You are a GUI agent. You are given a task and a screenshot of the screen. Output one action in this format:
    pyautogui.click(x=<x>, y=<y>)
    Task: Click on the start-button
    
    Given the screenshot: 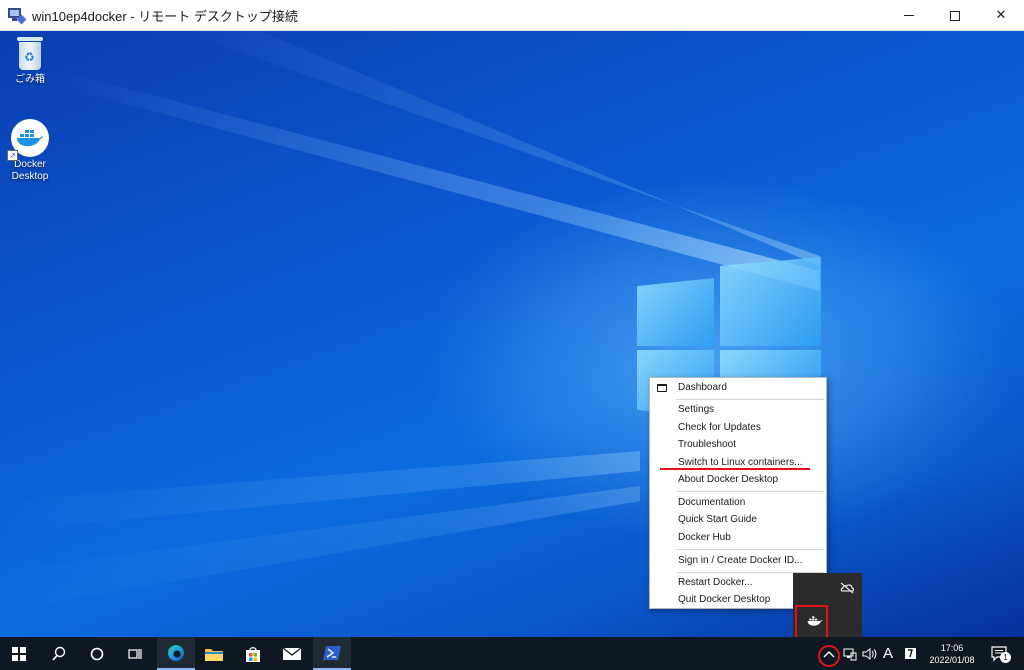 What is the action you would take?
    pyautogui.click(x=19, y=653)
    